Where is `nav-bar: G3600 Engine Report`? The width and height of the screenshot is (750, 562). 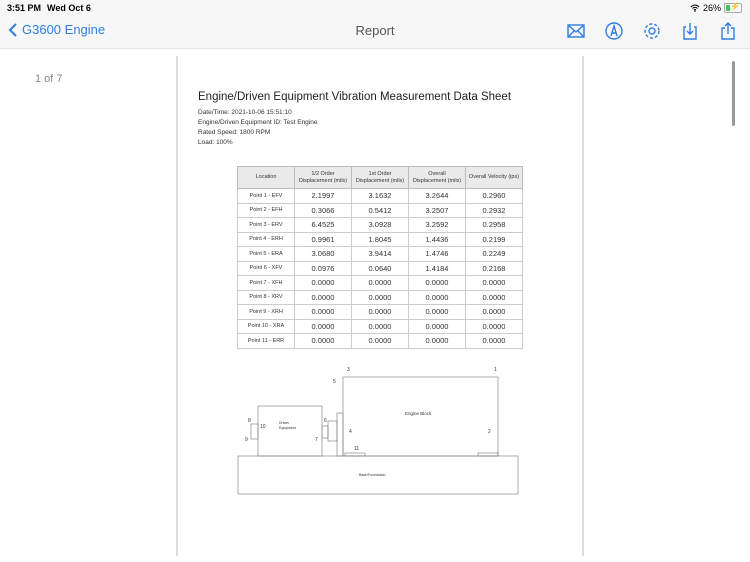
nav-bar: G3600 Engine Report is located at coordinates (375, 32).